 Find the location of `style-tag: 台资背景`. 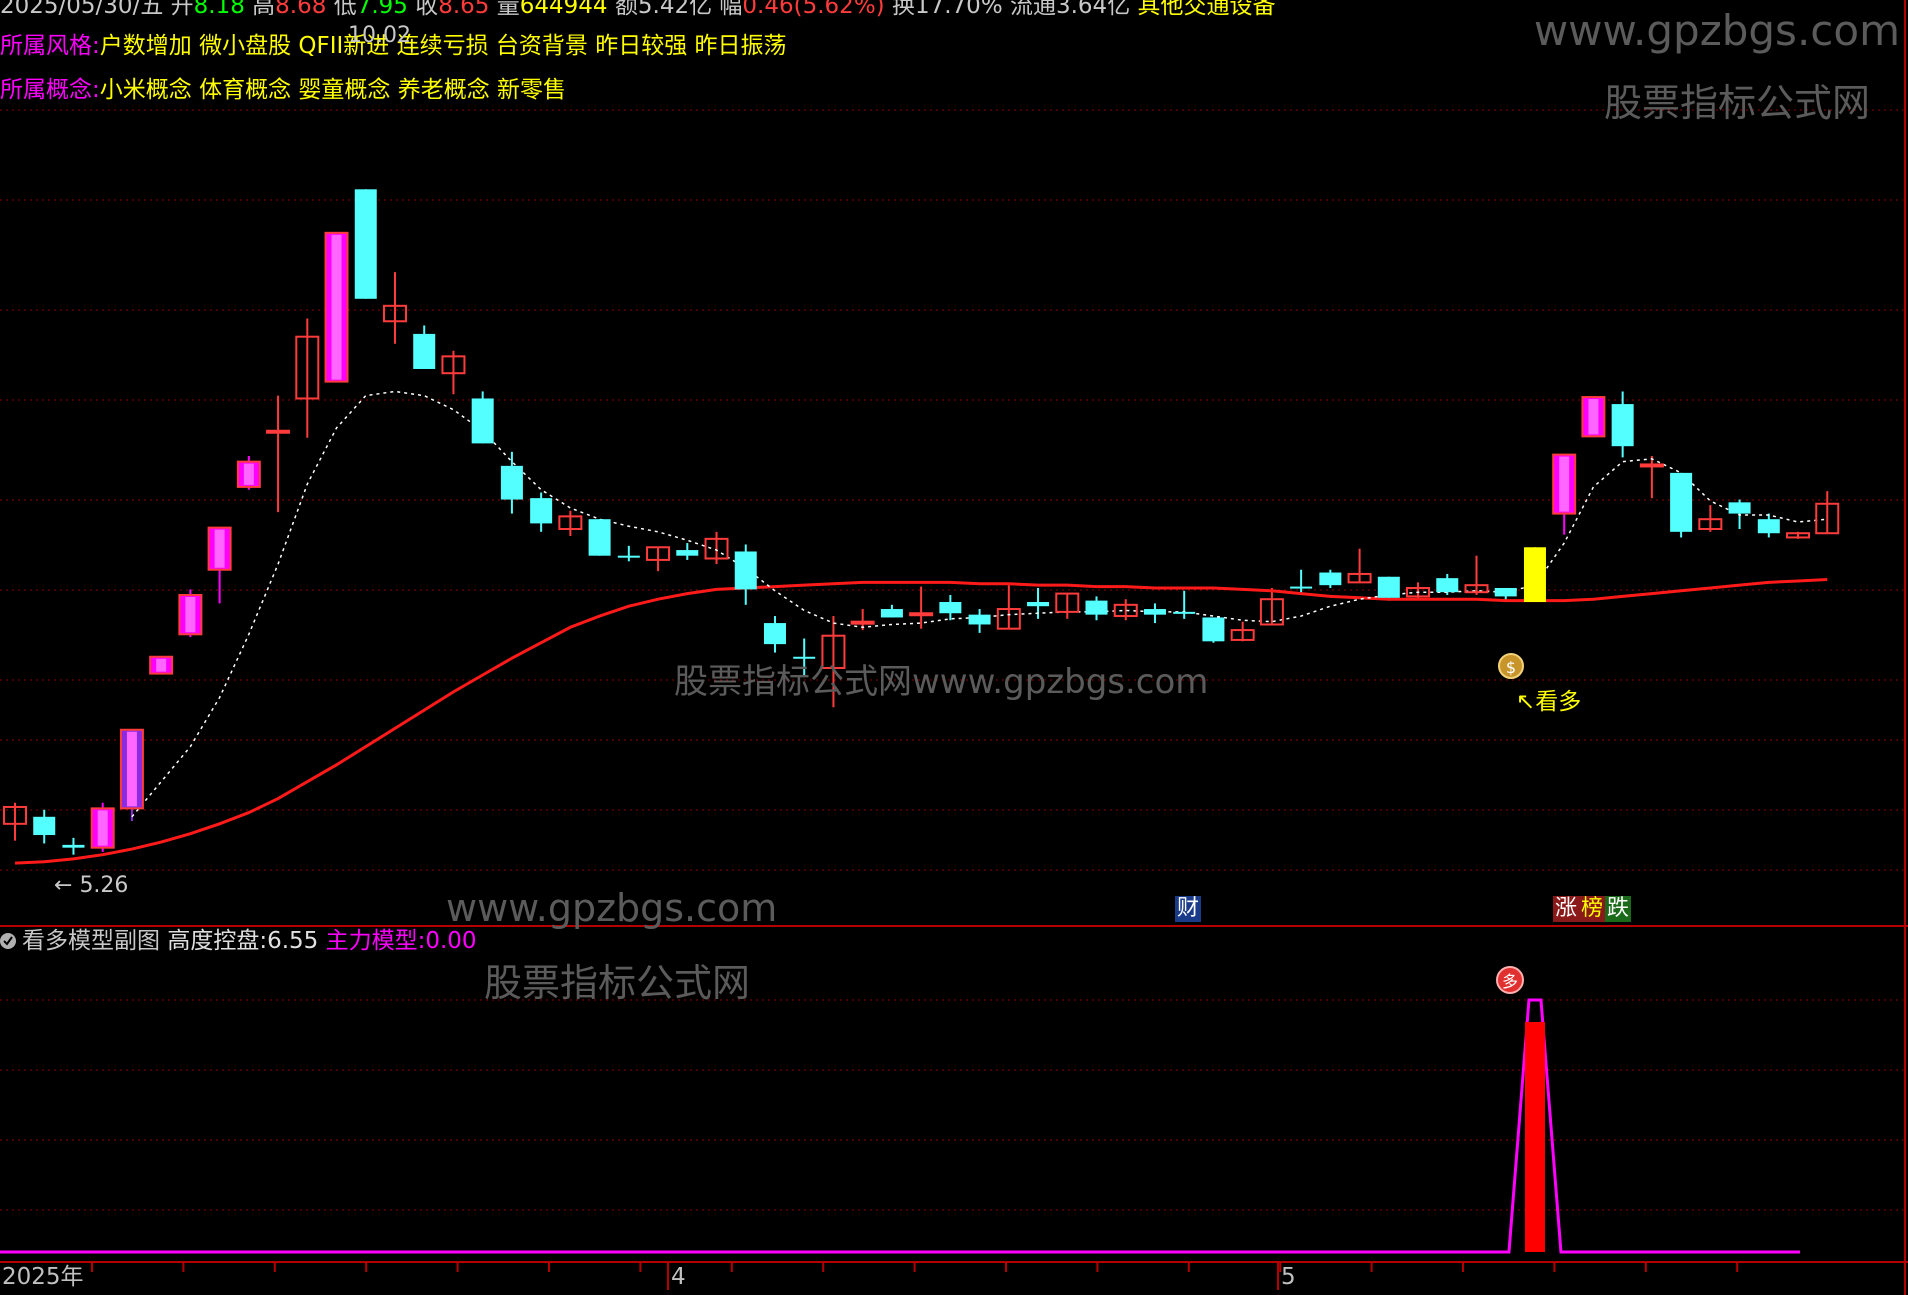

style-tag: 台资背景 is located at coordinates (542, 46).